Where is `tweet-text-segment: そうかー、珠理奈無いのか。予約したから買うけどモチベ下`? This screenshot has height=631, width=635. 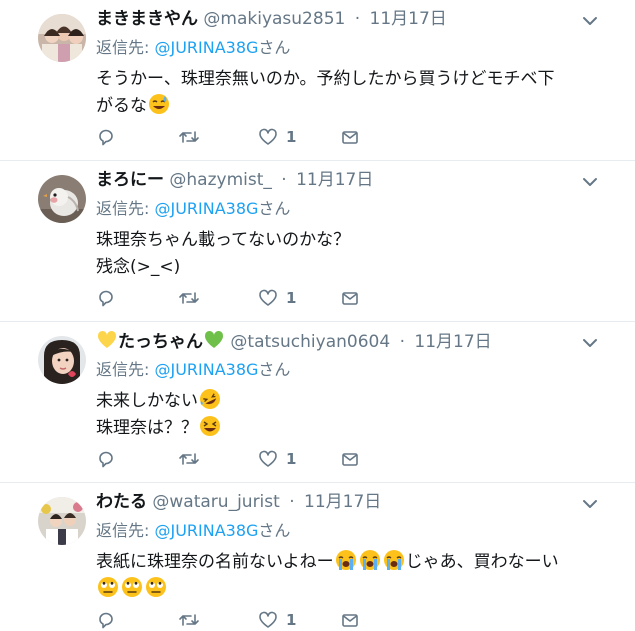
tweet-text-segment: そうかー、珠理奈無いのか。予約したから買うけどモチベ下 is located at coordinates (325, 79).